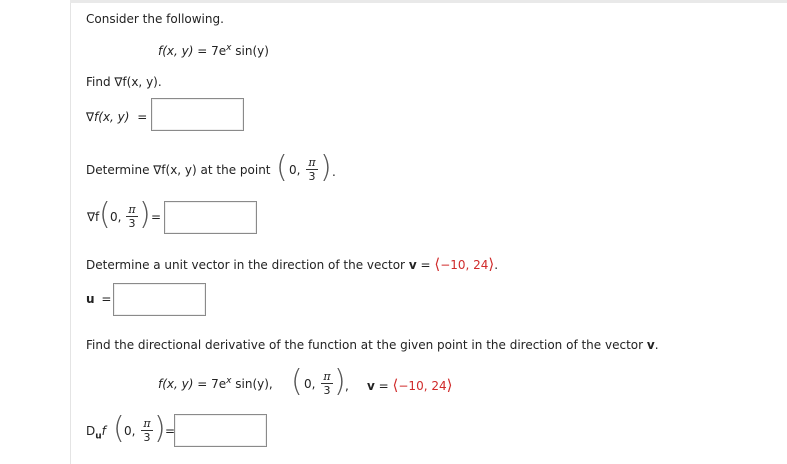  What do you see at coordinates (297, 381) in the screenshot?
I see `summary-open-paren: (` at bounding box center [297, 381].